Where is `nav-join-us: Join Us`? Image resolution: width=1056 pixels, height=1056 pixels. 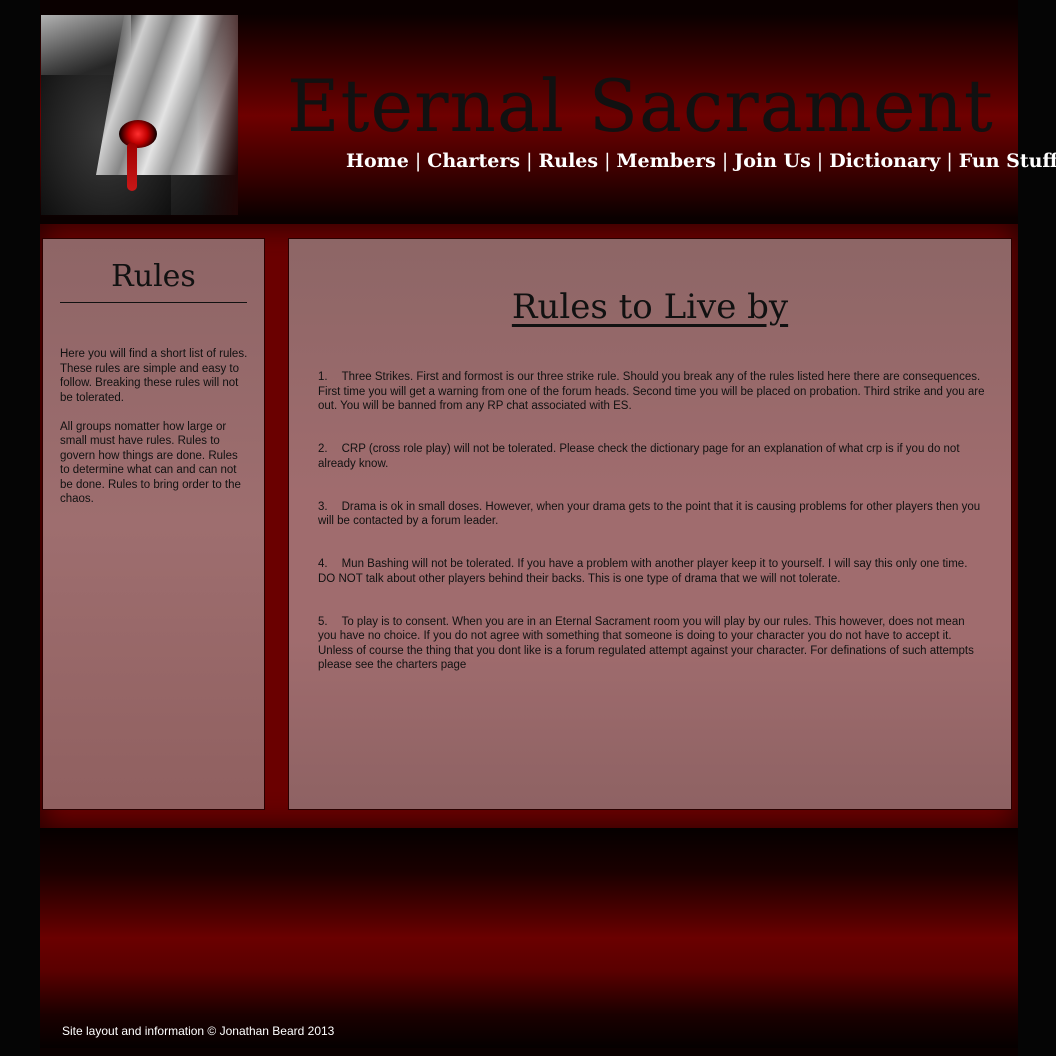
nav-join-us: Join Us is located at coordinates (772, 161).